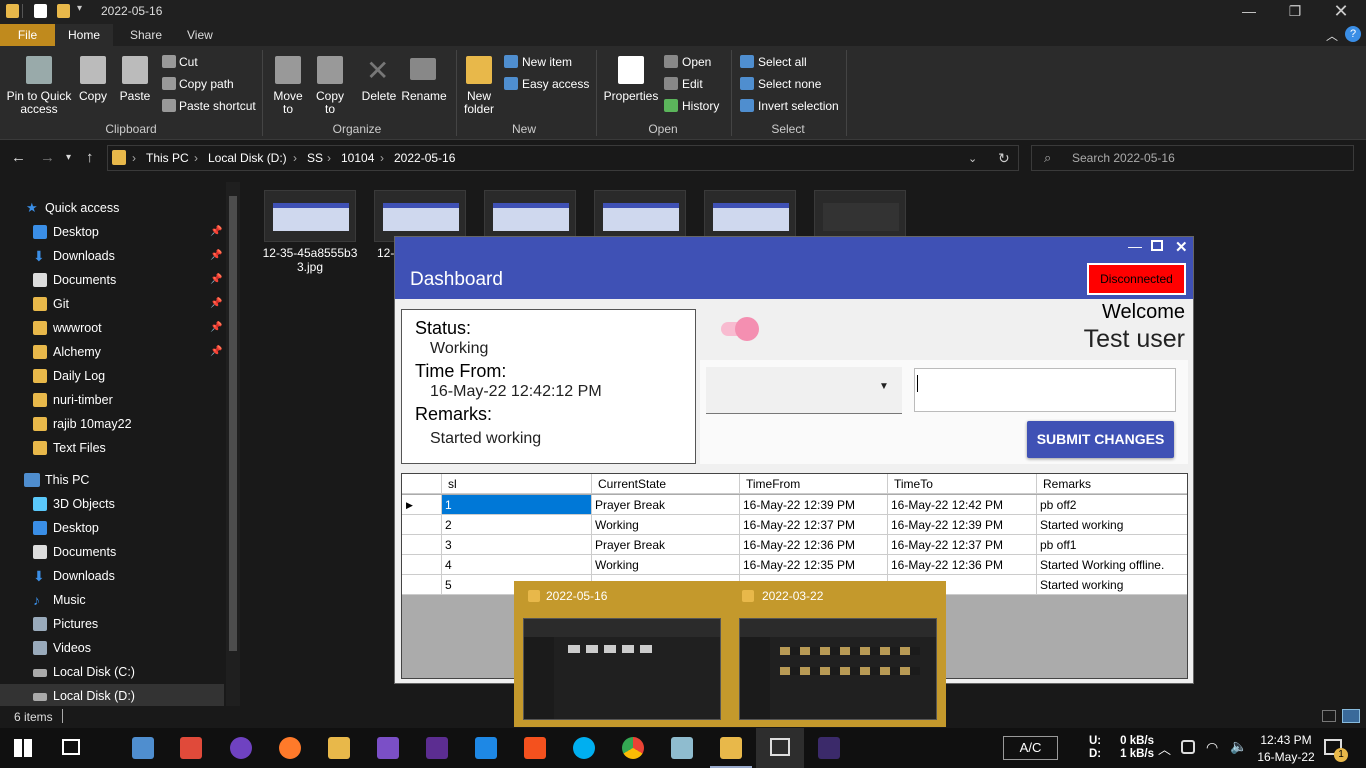 The image size is (1366, 768). What do you see at coordinates (112, 304) in the screenshot?
I see `nav-pinned-git: Git 📌` at bounding box center [112, 304].